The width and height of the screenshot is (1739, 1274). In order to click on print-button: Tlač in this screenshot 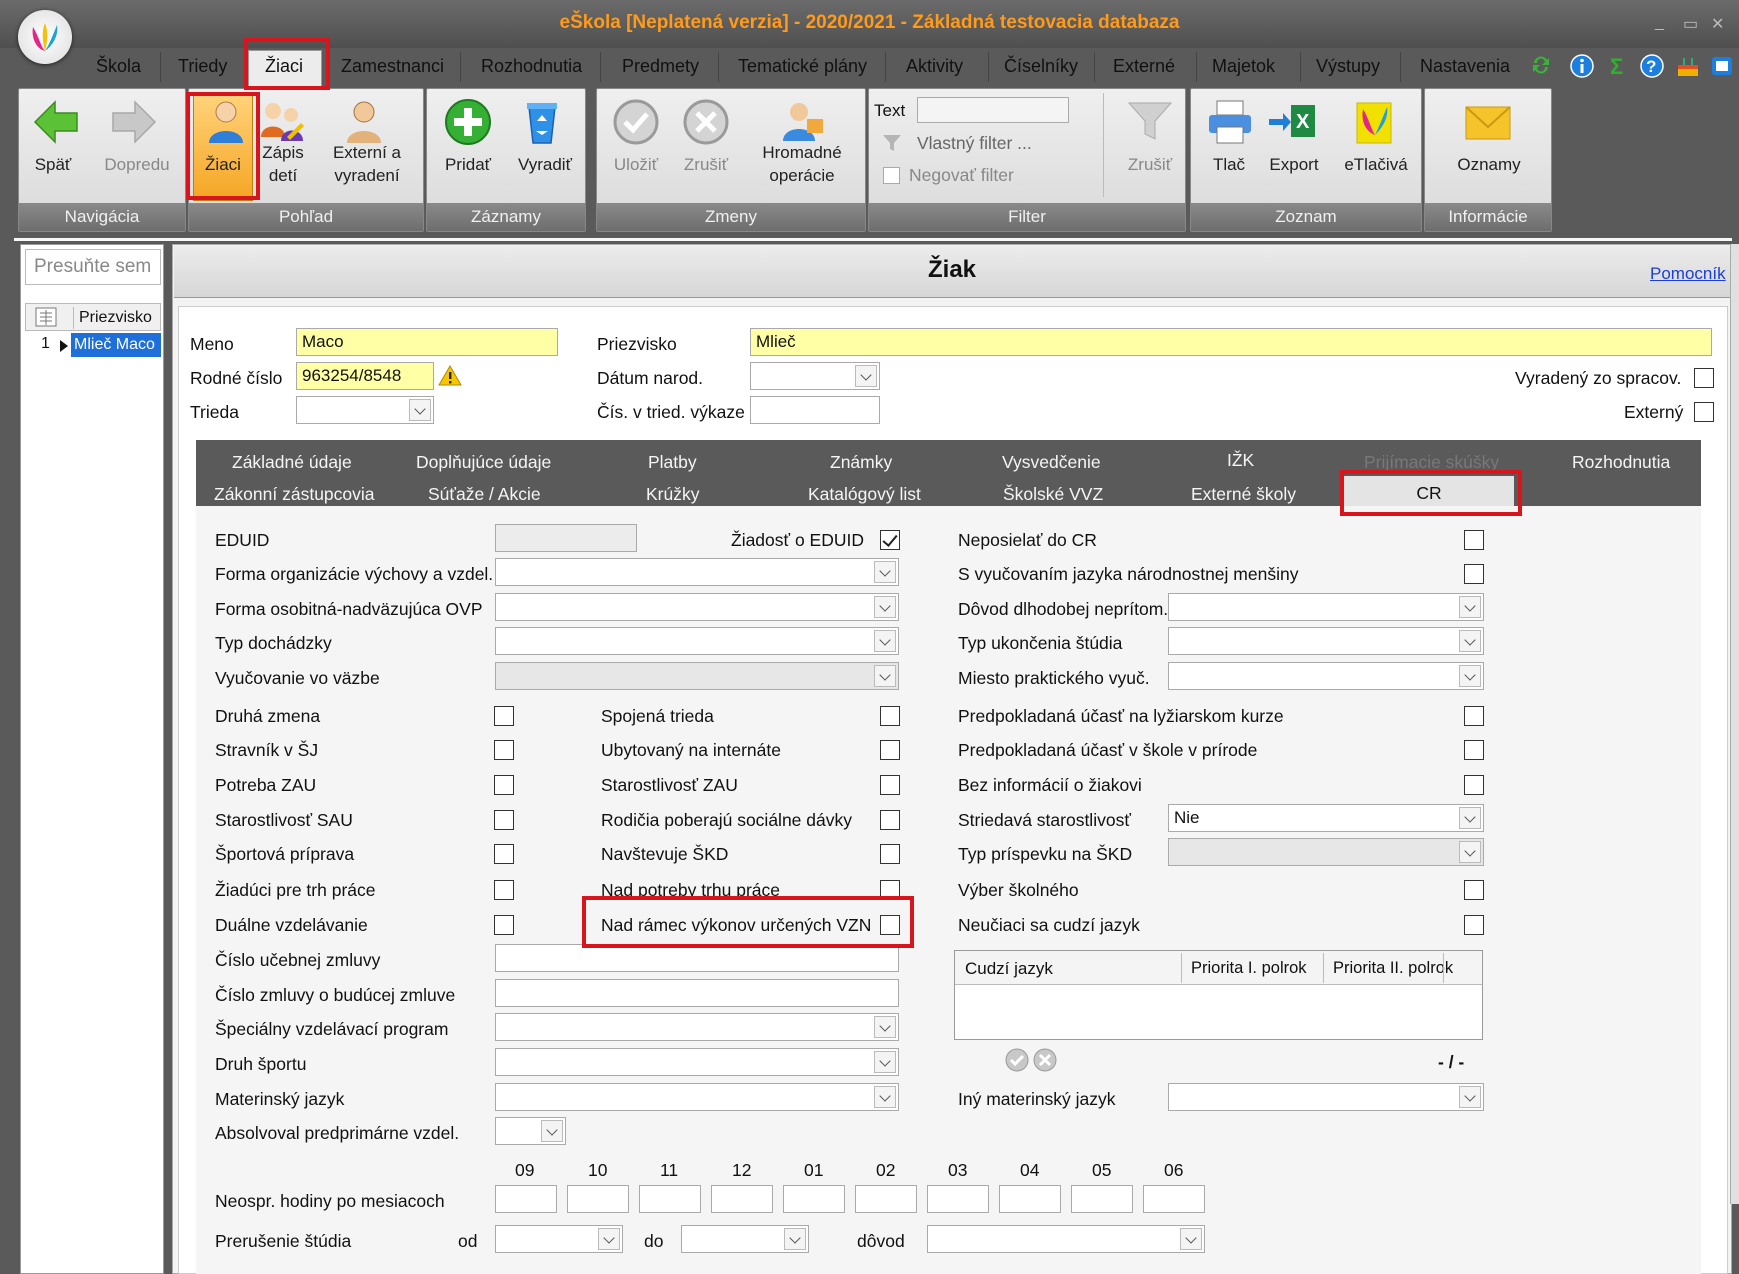, I will do `click(1229, 164)`.